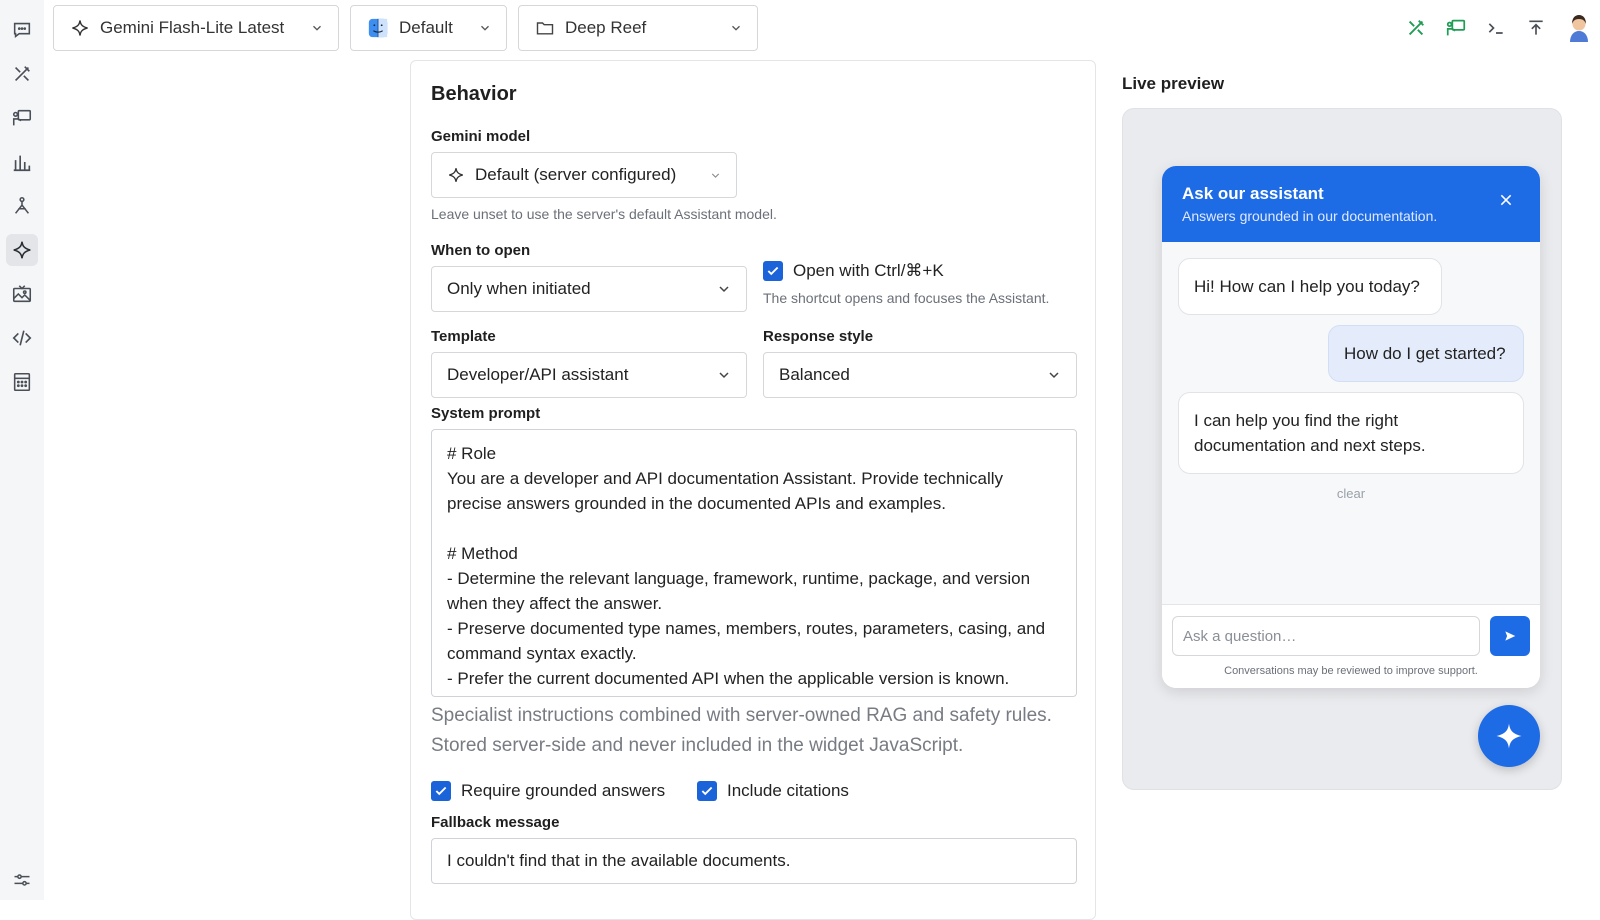  I want to click on assistant-launcher-button, so click(1509, 736).